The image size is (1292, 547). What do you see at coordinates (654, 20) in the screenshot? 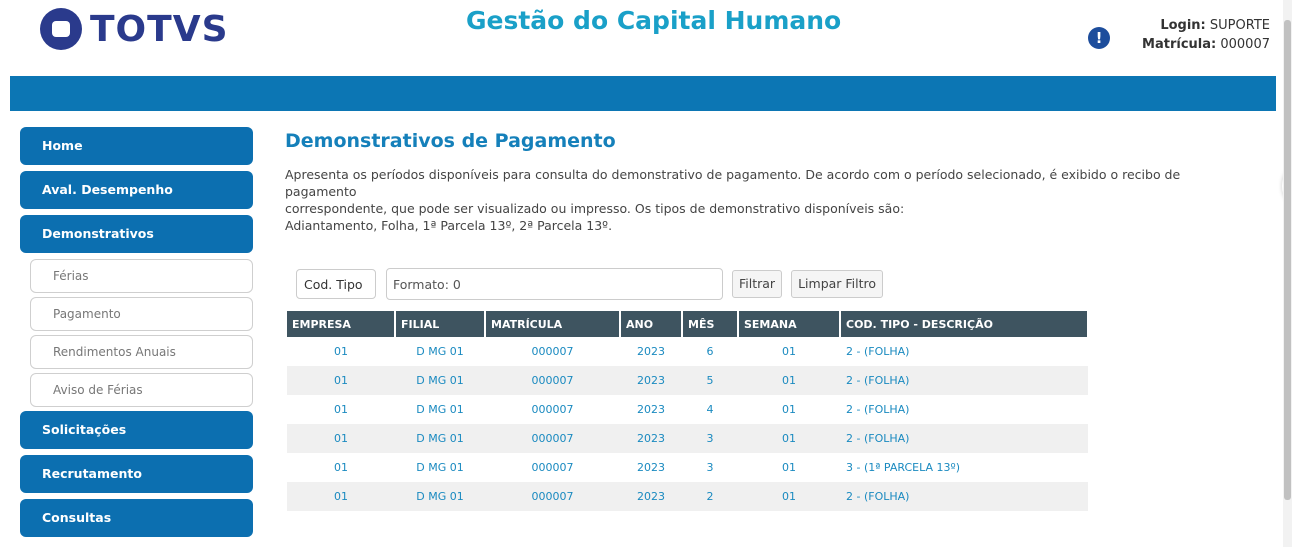
I see `app-title: Gestão do Capital Humano` at bounding box center [654, 20].